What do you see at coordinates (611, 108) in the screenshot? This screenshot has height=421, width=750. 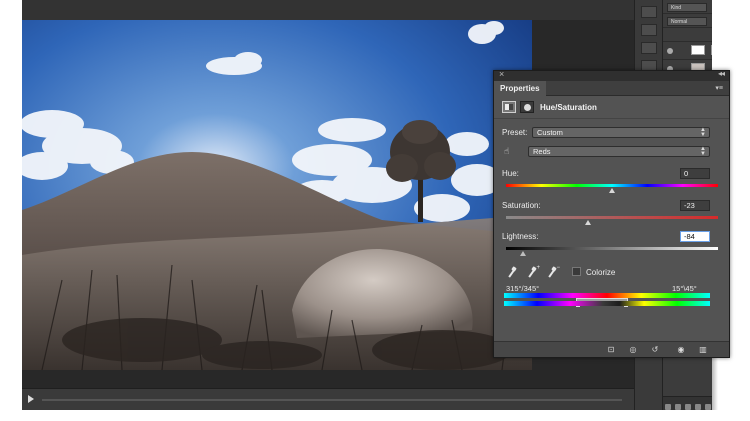 I see `adjustment-header: Hue/Saturation` at bounding box center [611, 108].